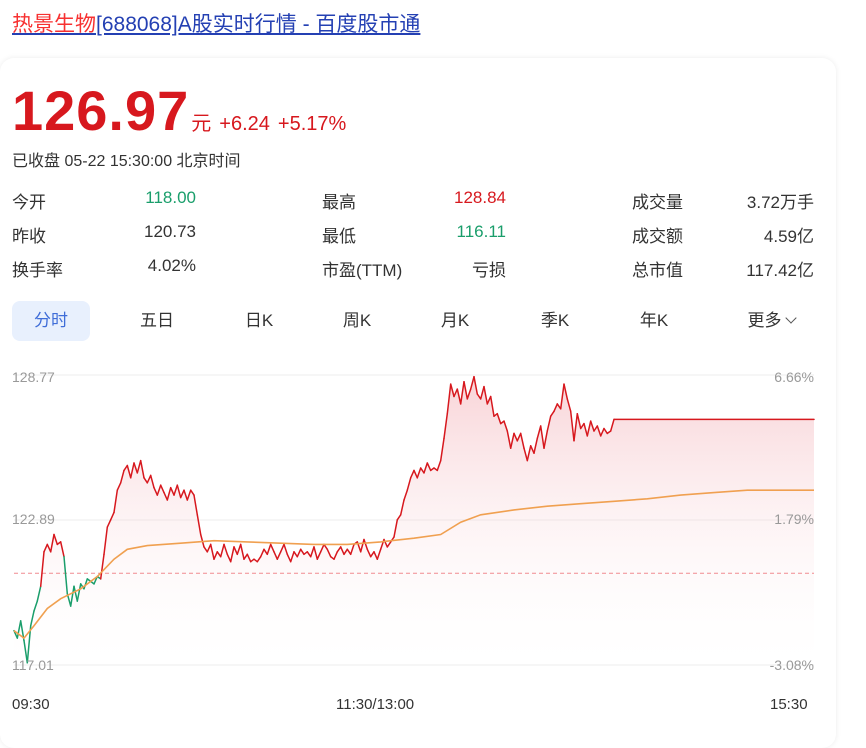 Image resolution: width=866 pixels, height=748 pixels. Describe the element at coordinates (657, 236) in the screenshot. I see `stat-label-turnover-amount: 成交额` at that location.